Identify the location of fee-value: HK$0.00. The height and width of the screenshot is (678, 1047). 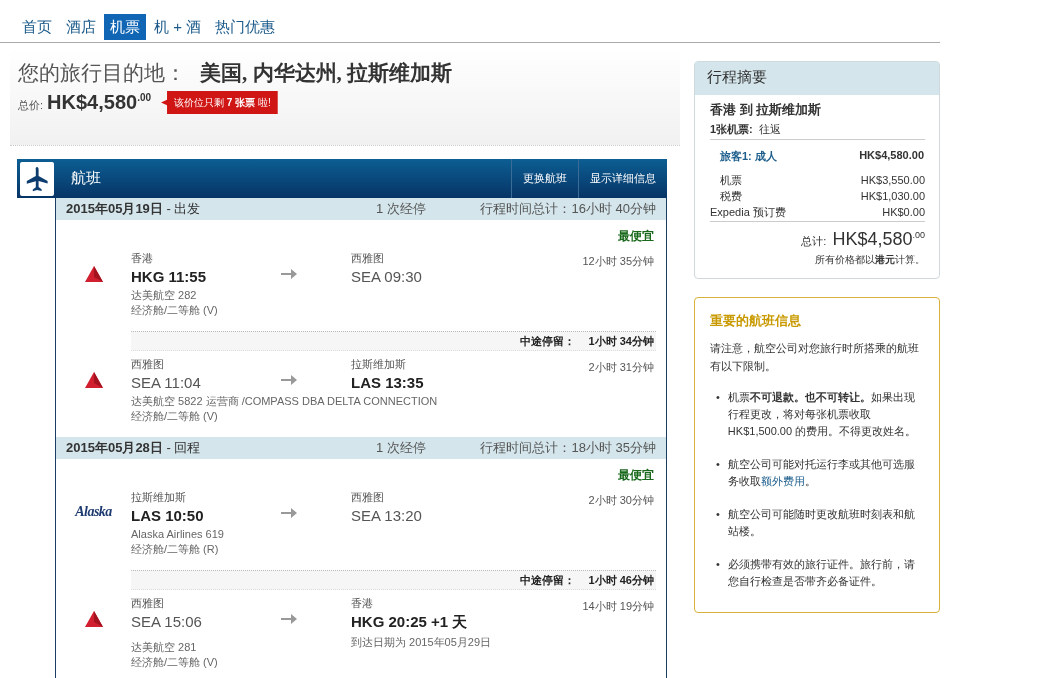
(903, 212).